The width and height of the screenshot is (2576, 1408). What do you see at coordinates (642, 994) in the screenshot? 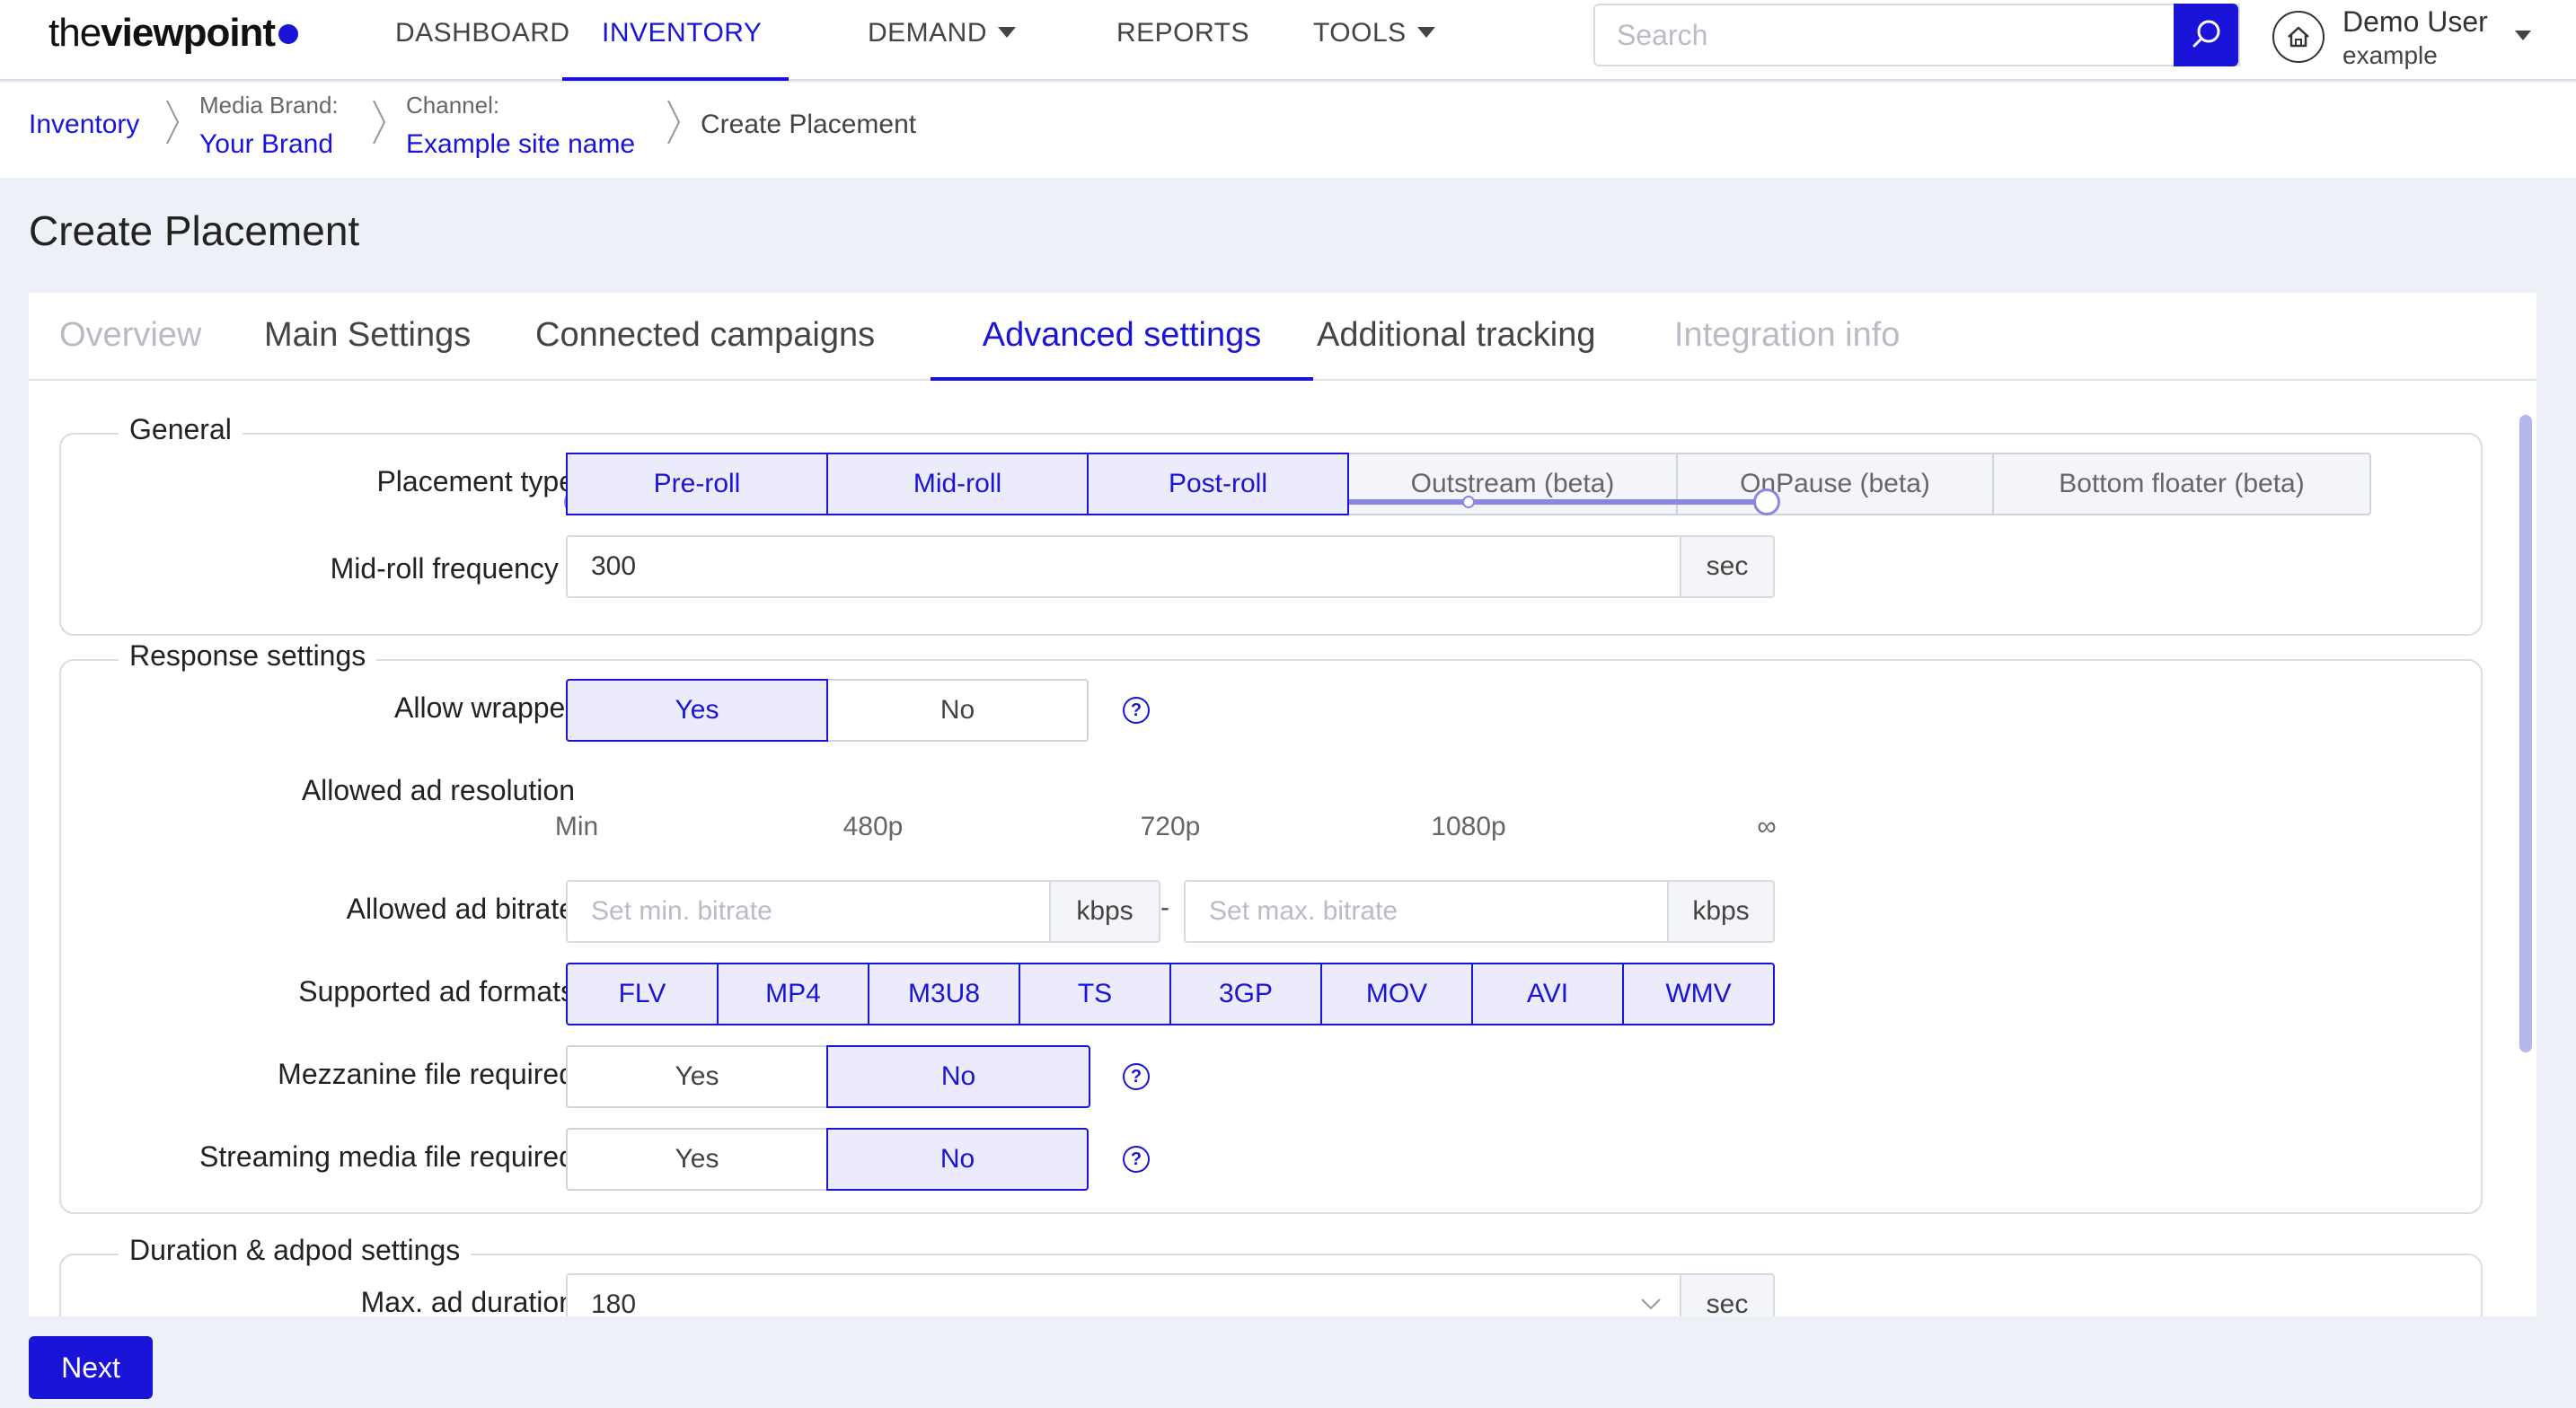
I see `format-flv: FLV` at bounding box center [642, 994].